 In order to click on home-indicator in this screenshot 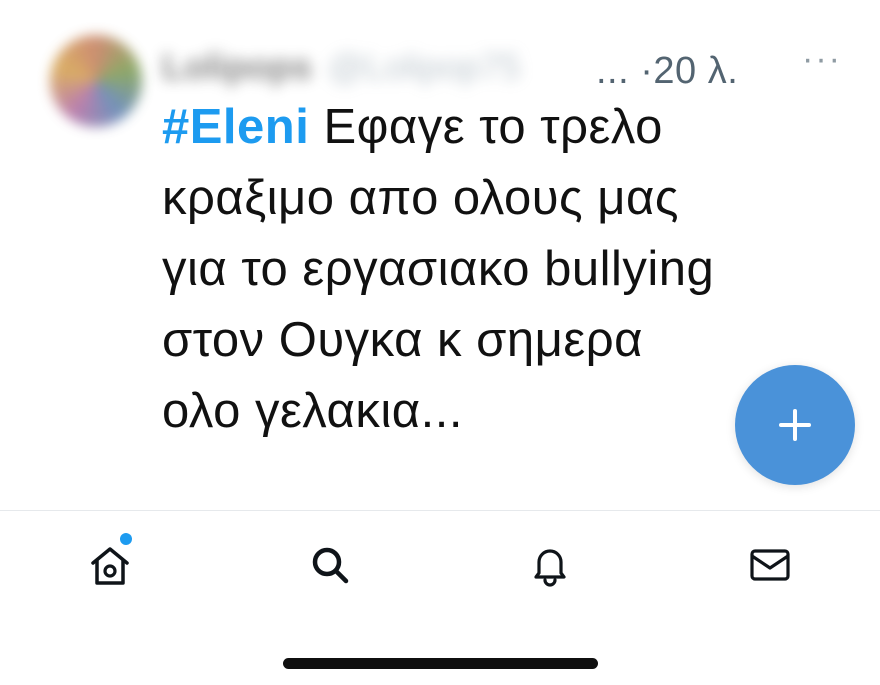, I will do `click(440, 663)`.